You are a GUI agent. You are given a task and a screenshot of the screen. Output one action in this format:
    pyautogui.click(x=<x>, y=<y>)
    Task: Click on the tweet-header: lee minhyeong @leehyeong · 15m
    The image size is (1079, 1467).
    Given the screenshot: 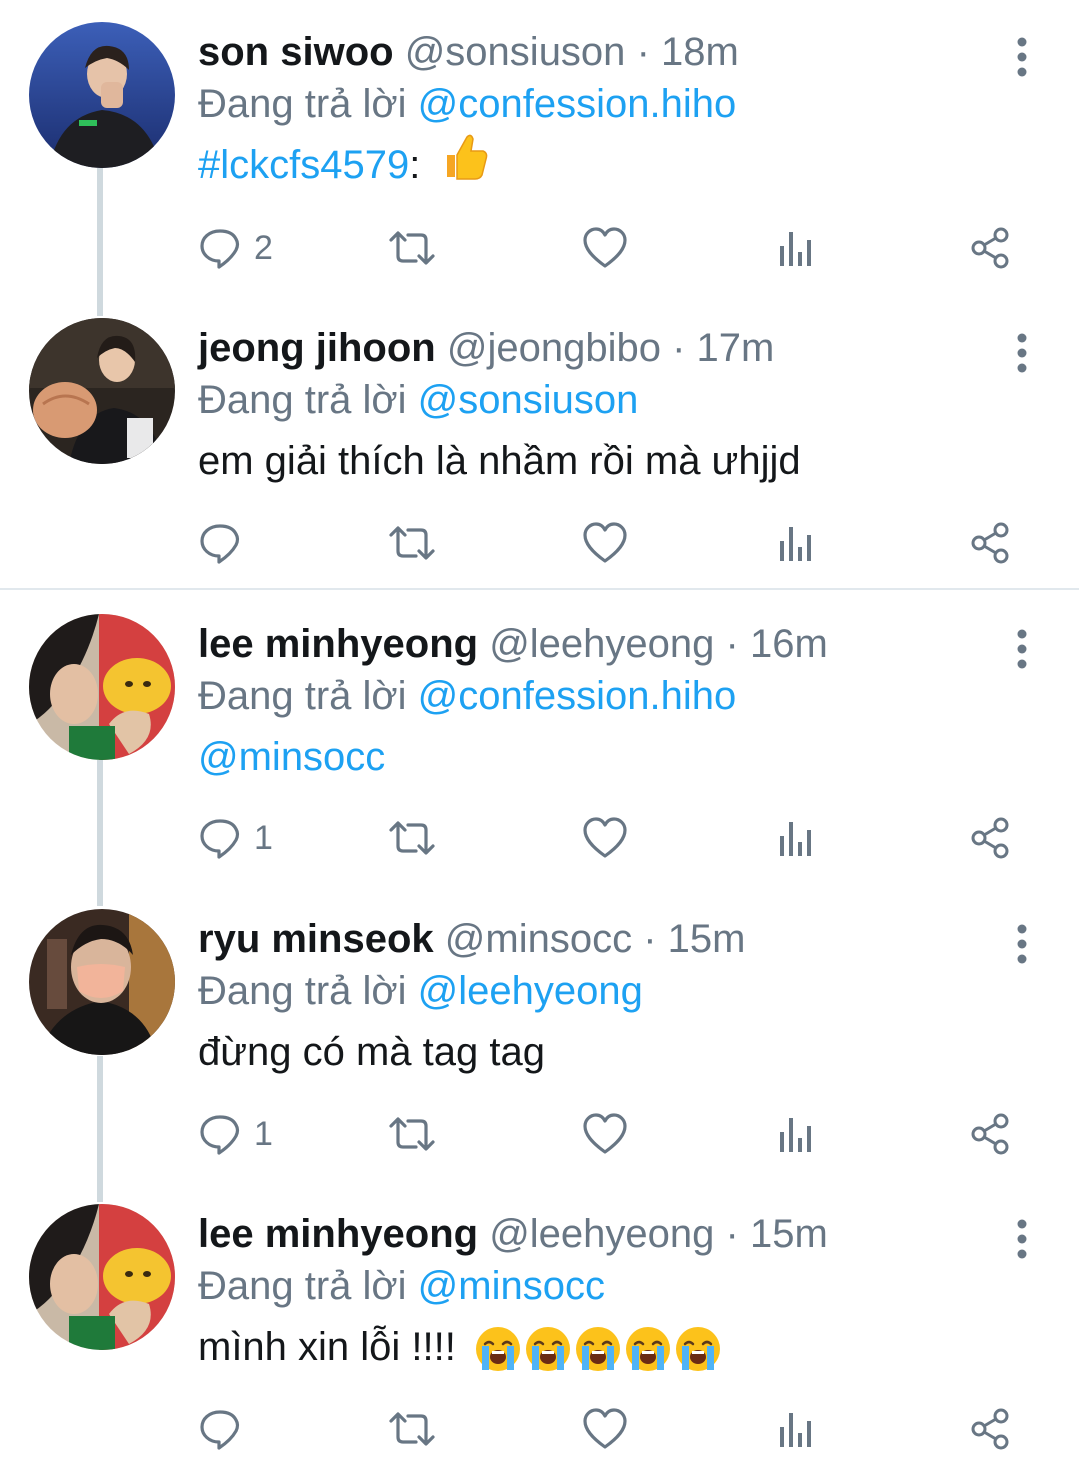 What is the action you would take?
    pyautogui.click(x=513, y=1234)
    